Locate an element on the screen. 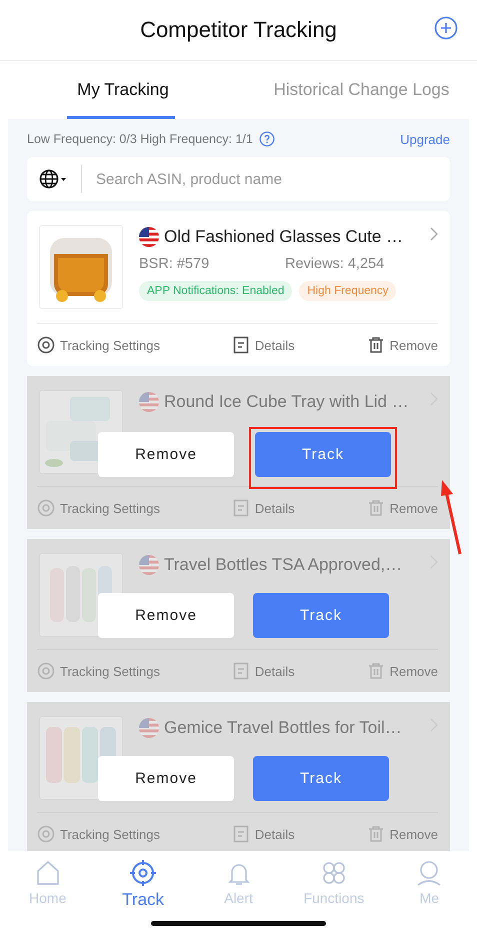 Image resolution: width=477 pixels, height=943 pixels. tab: Historical Change Logs is located at coordinates (358, 90).